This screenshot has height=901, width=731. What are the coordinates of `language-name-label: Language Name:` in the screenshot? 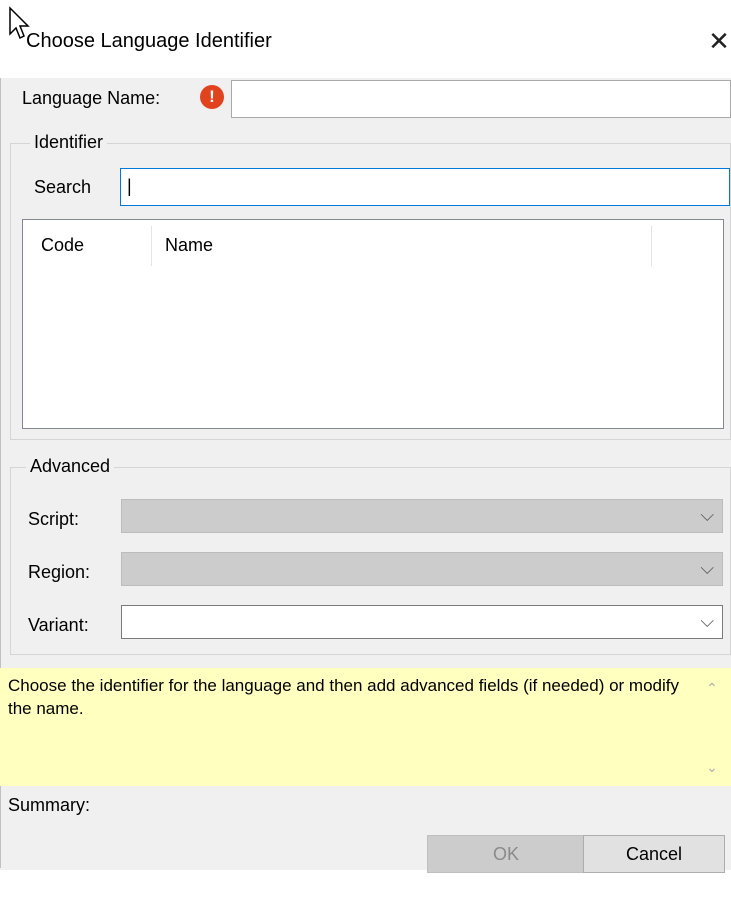 It's located at (91, 98).